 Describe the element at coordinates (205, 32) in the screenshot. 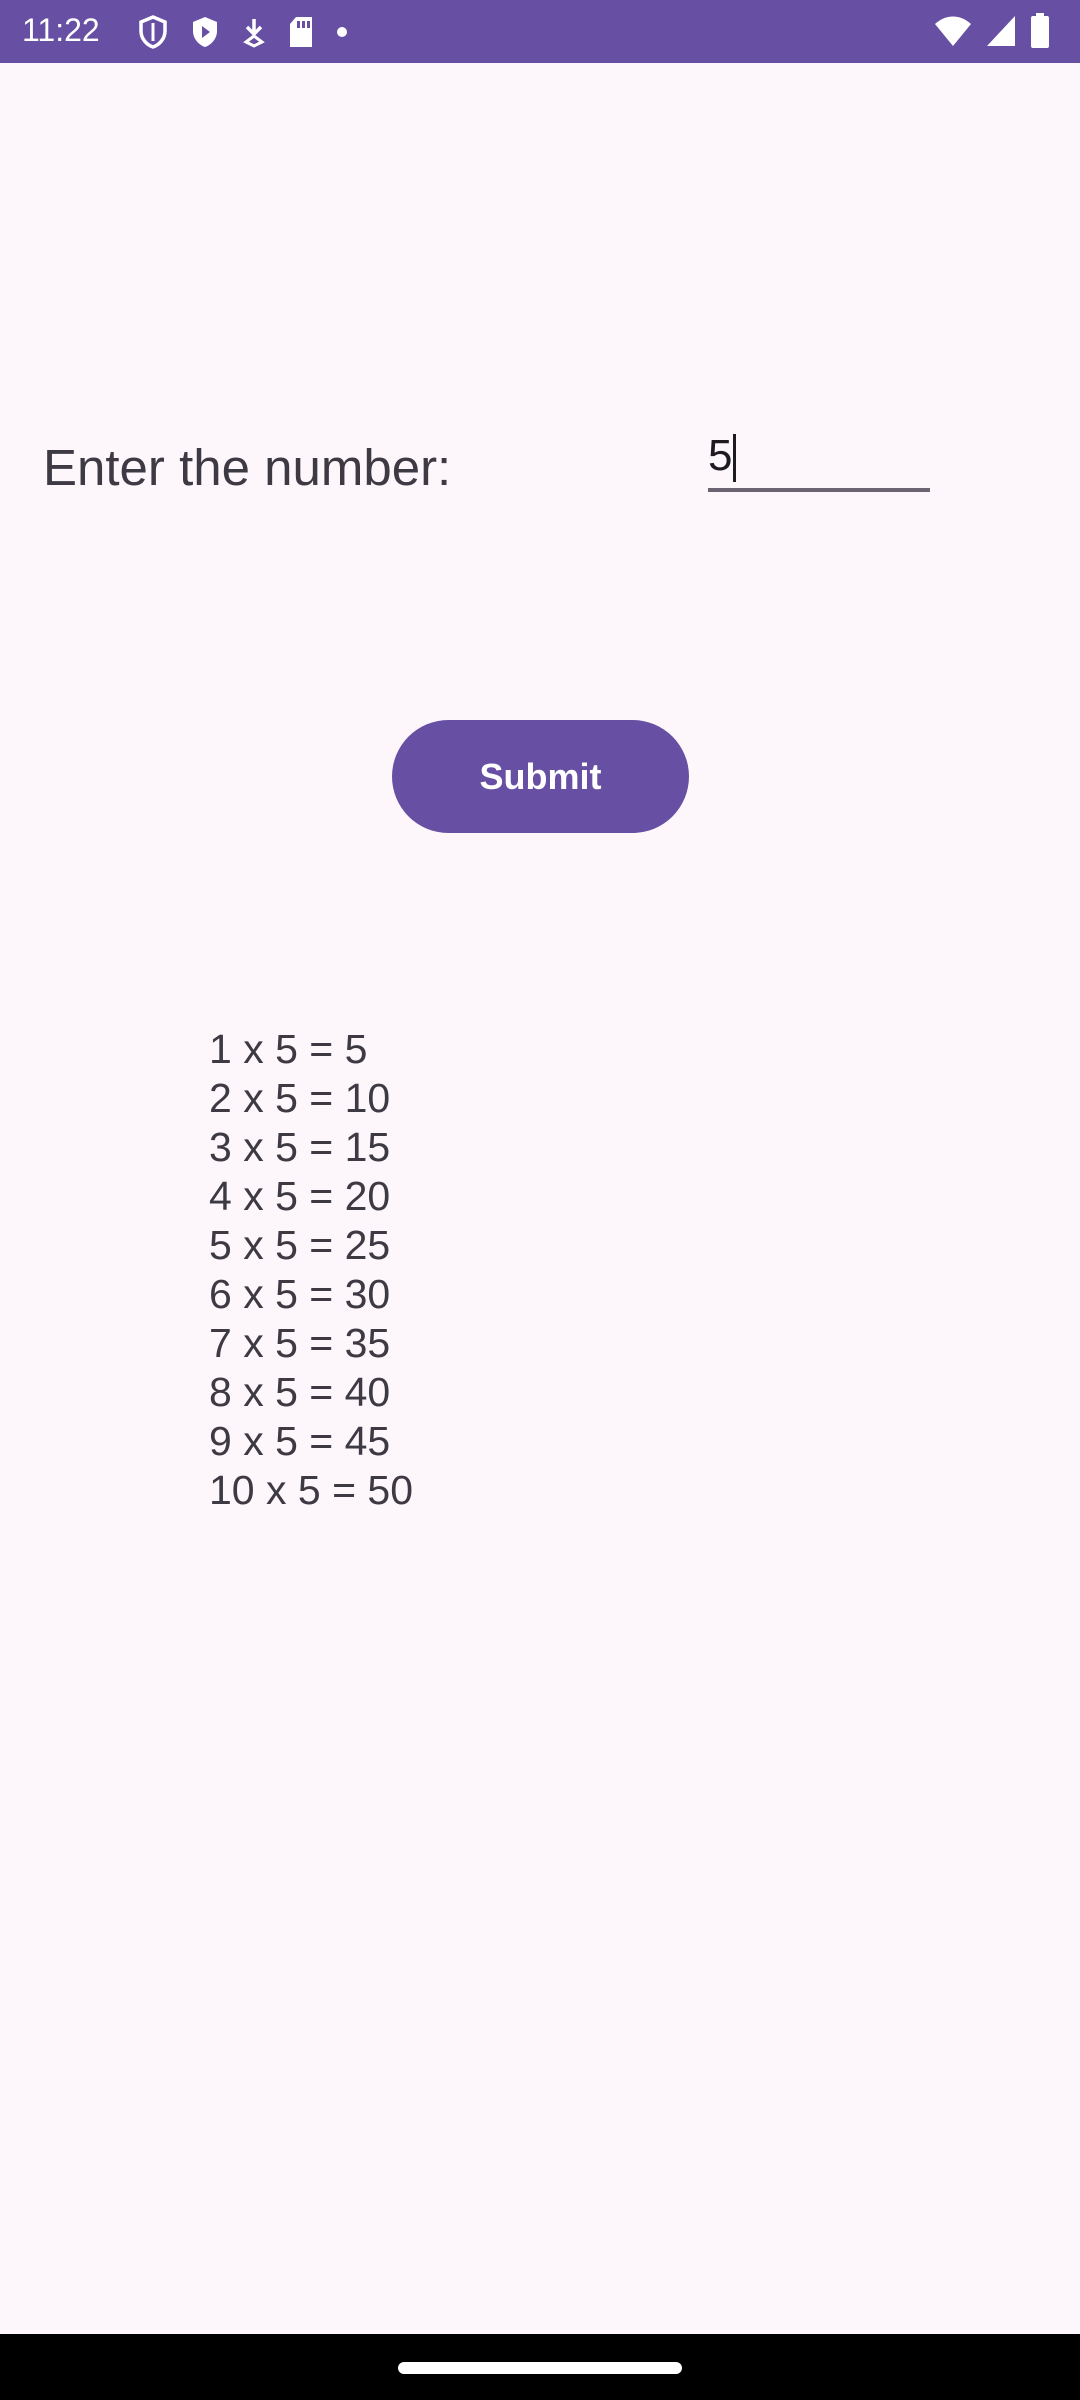

I see `play-shield-icon` at that location.